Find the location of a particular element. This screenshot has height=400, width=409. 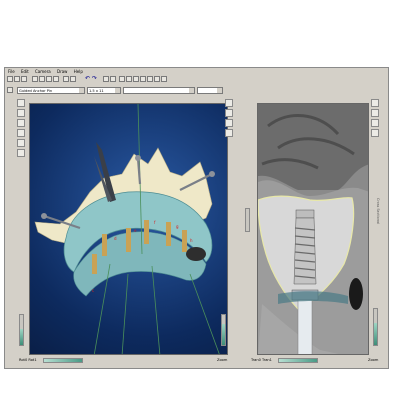

left-view-horizontal-slider is located at coordinates (63, 360).